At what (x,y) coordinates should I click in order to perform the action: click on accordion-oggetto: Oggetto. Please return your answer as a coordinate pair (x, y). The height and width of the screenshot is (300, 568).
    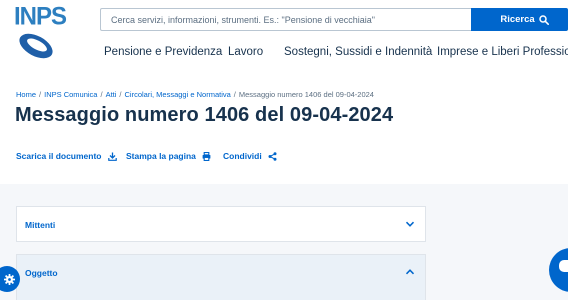
    Looking at the image, I should click on (221, 277).